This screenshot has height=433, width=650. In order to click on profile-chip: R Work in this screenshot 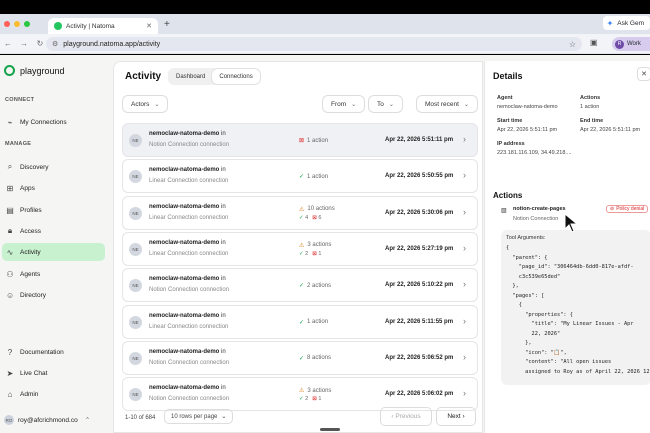, I will do `click(631, 44)`.